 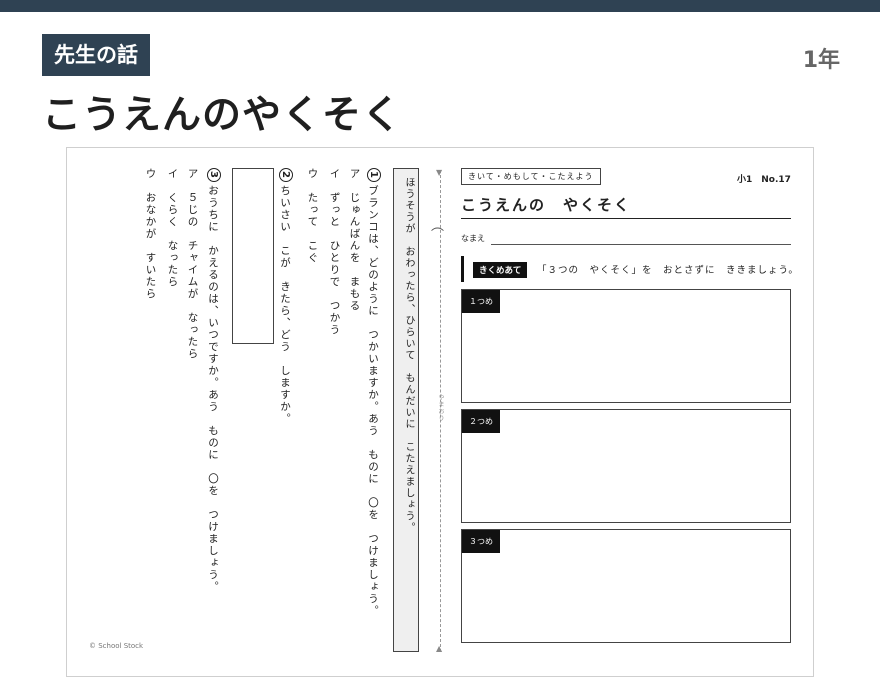 What do you see at coordinates (214, 175) in the screenshot?
I see `question-3-number: 3` at bounding box center [214, 175].